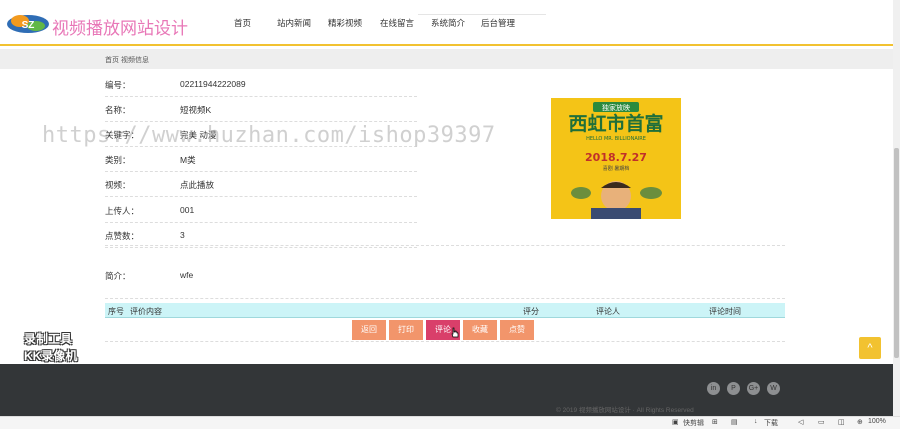 This screenshot has height=429, width=900. What do you see at coordinates (122, 236) in the screenshot?
I see `field-label: 点赞数：` at bounding box center [122, 236].